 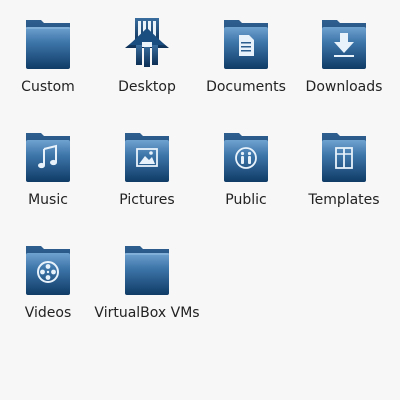 I want to click on folder-templates: Templates, so click(x=344, y=180).